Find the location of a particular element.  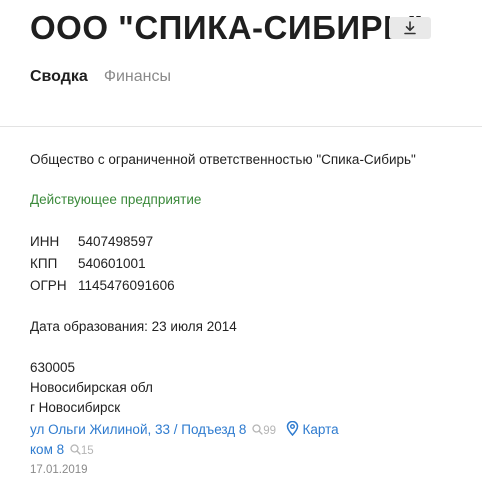

download-button is located at coordinates (410, 28).